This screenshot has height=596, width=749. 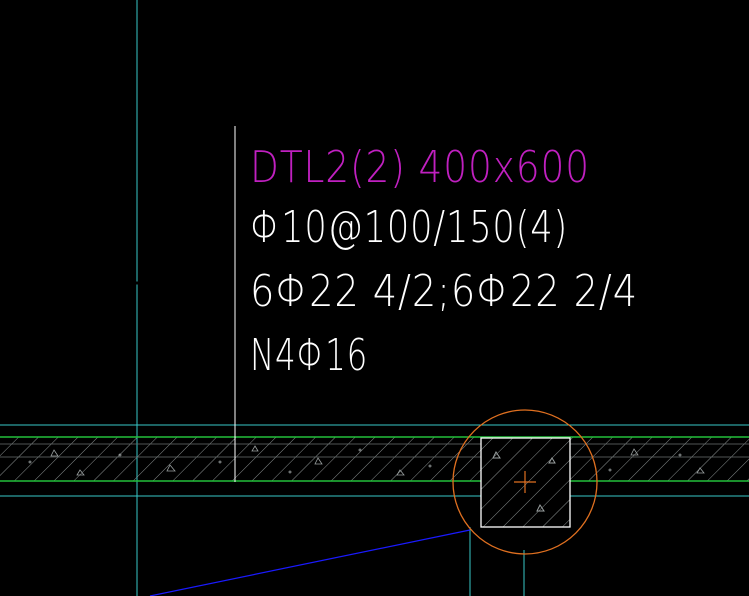 I want to click on beam-torsion-text: N4Φ16, so click(x=309, y=355).